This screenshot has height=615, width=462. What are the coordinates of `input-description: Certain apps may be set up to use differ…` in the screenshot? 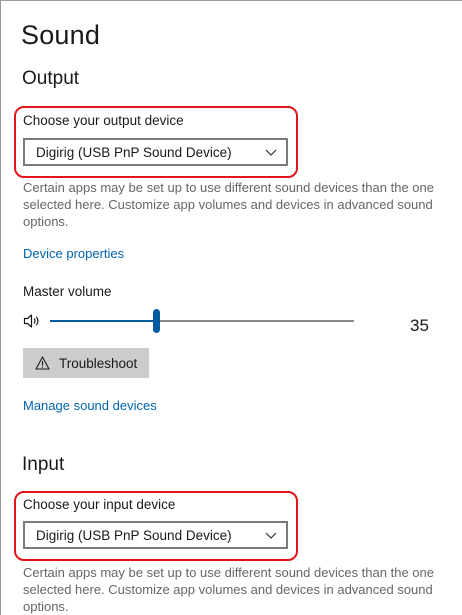 It's located at (228, 589).